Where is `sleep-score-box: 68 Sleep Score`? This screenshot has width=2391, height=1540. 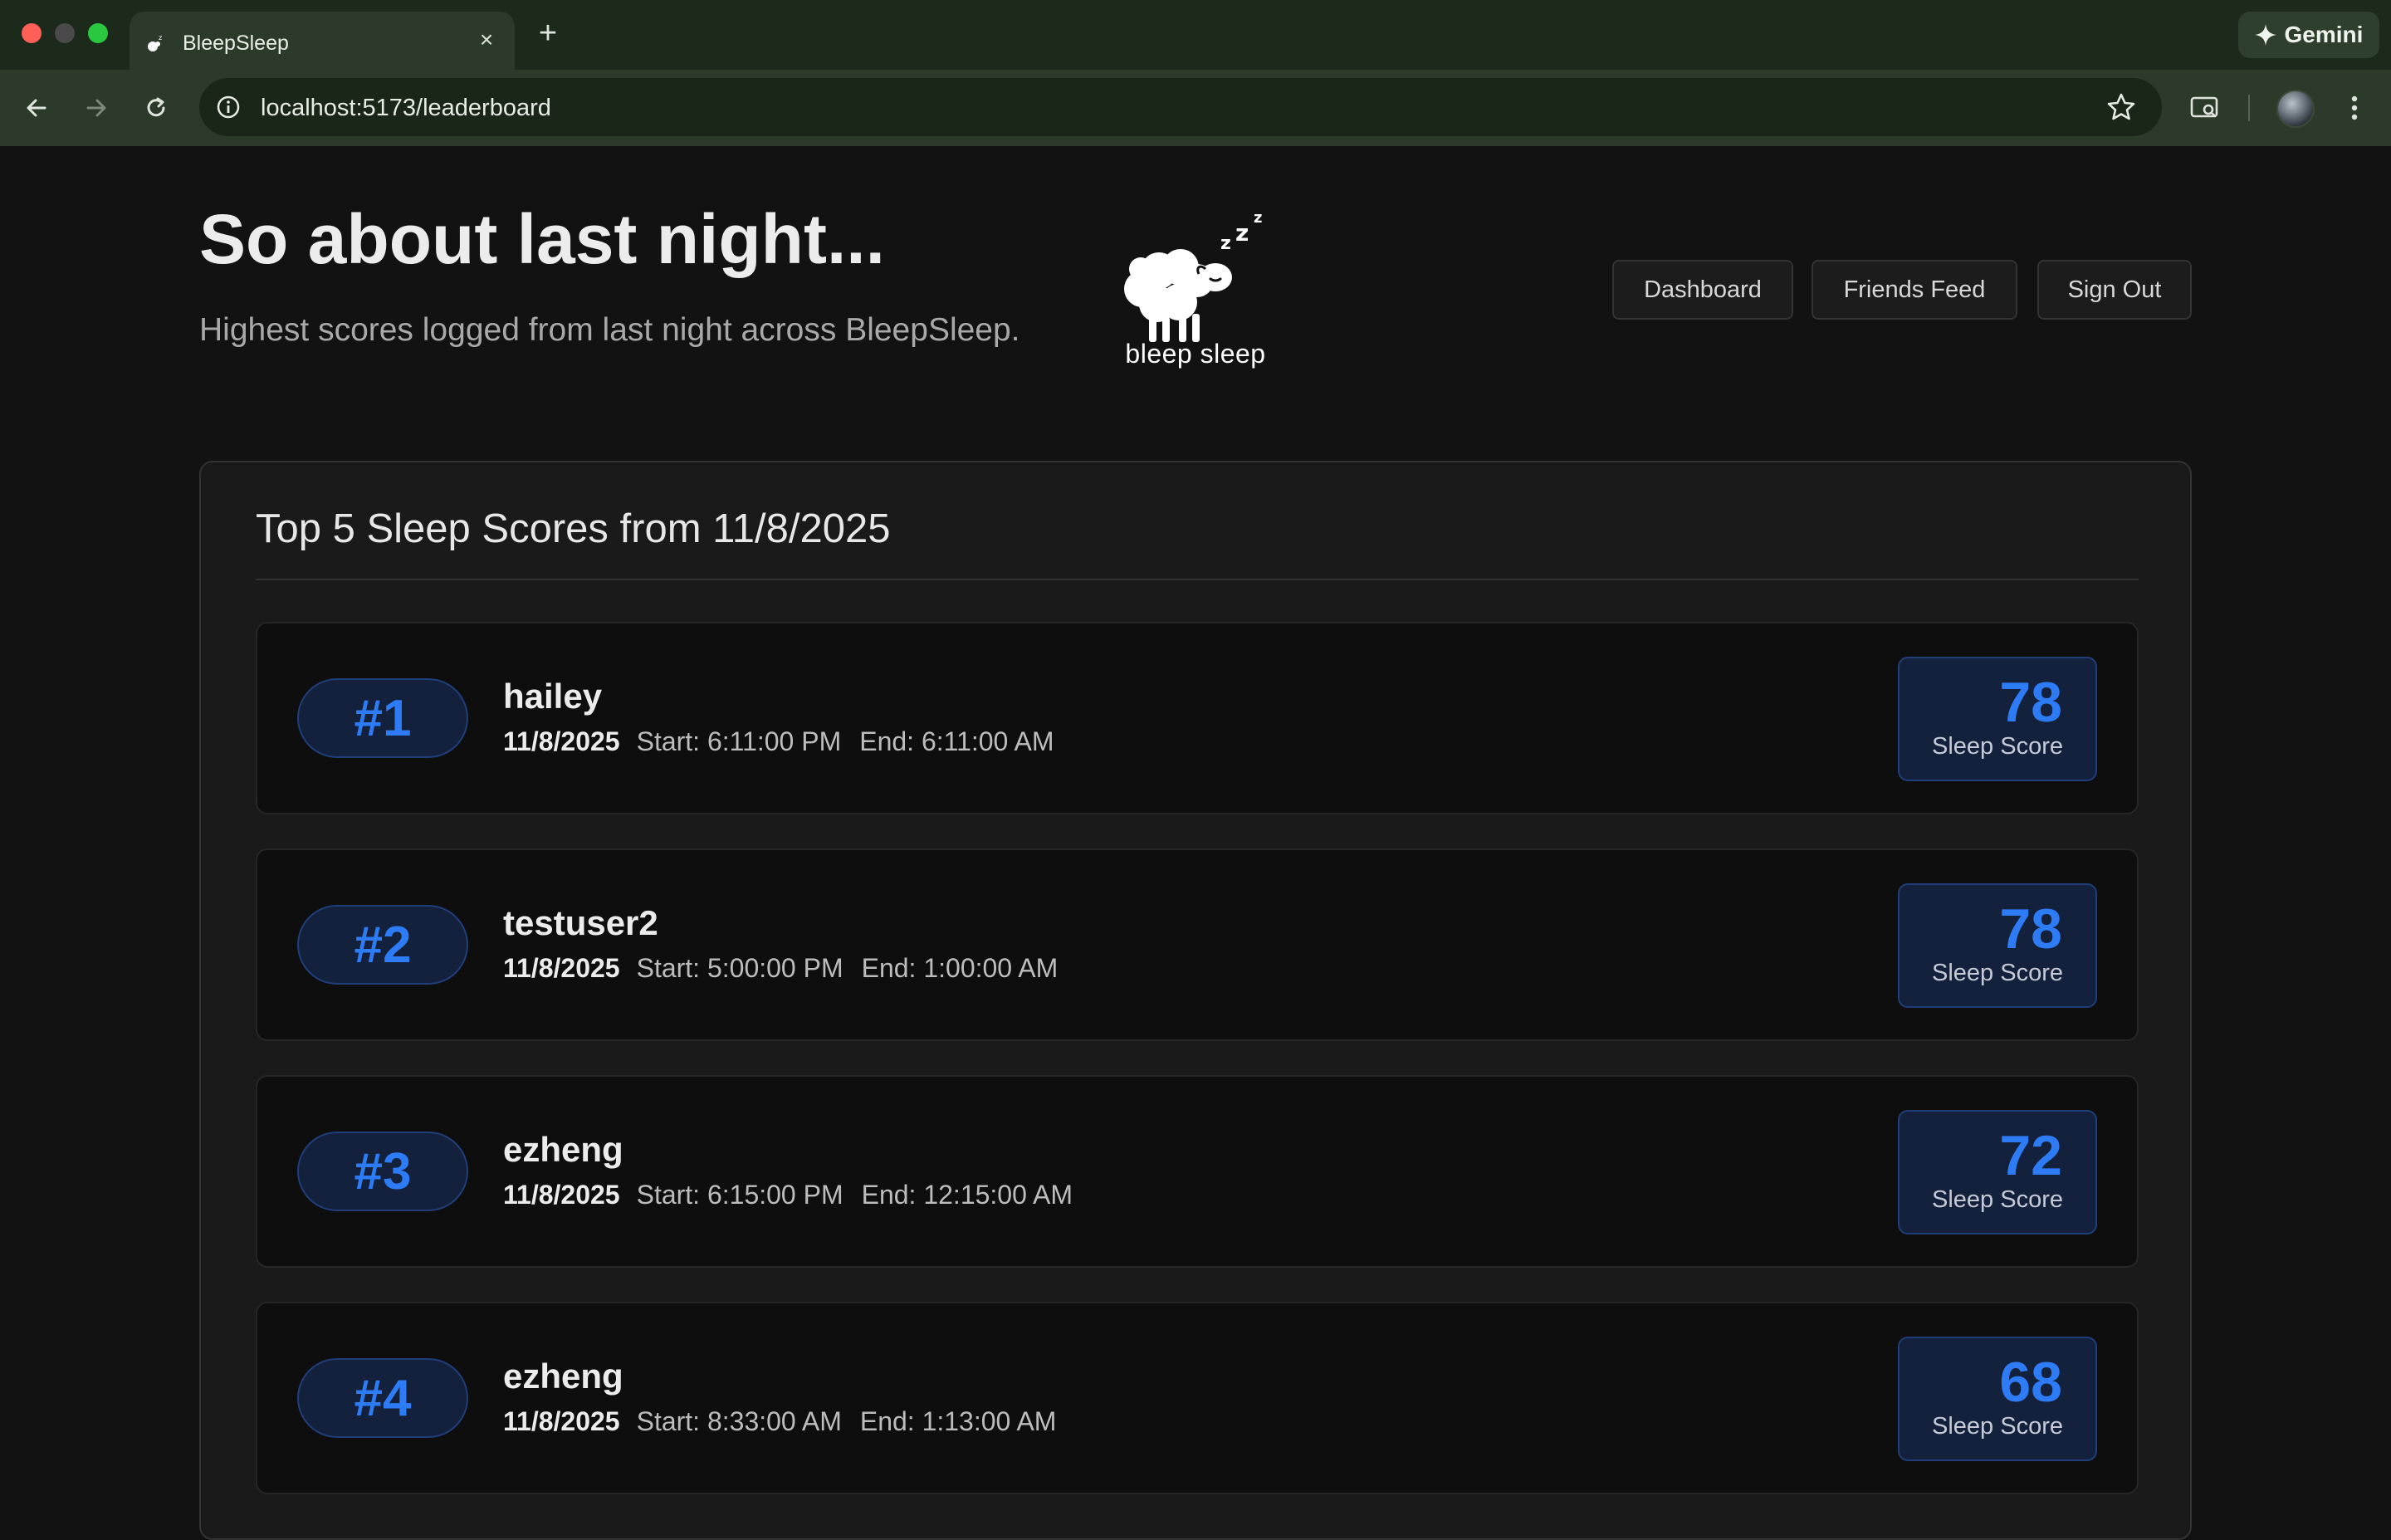 sleep-score-box: 68 Sleep Score is located at coordinates (1997, 1399).